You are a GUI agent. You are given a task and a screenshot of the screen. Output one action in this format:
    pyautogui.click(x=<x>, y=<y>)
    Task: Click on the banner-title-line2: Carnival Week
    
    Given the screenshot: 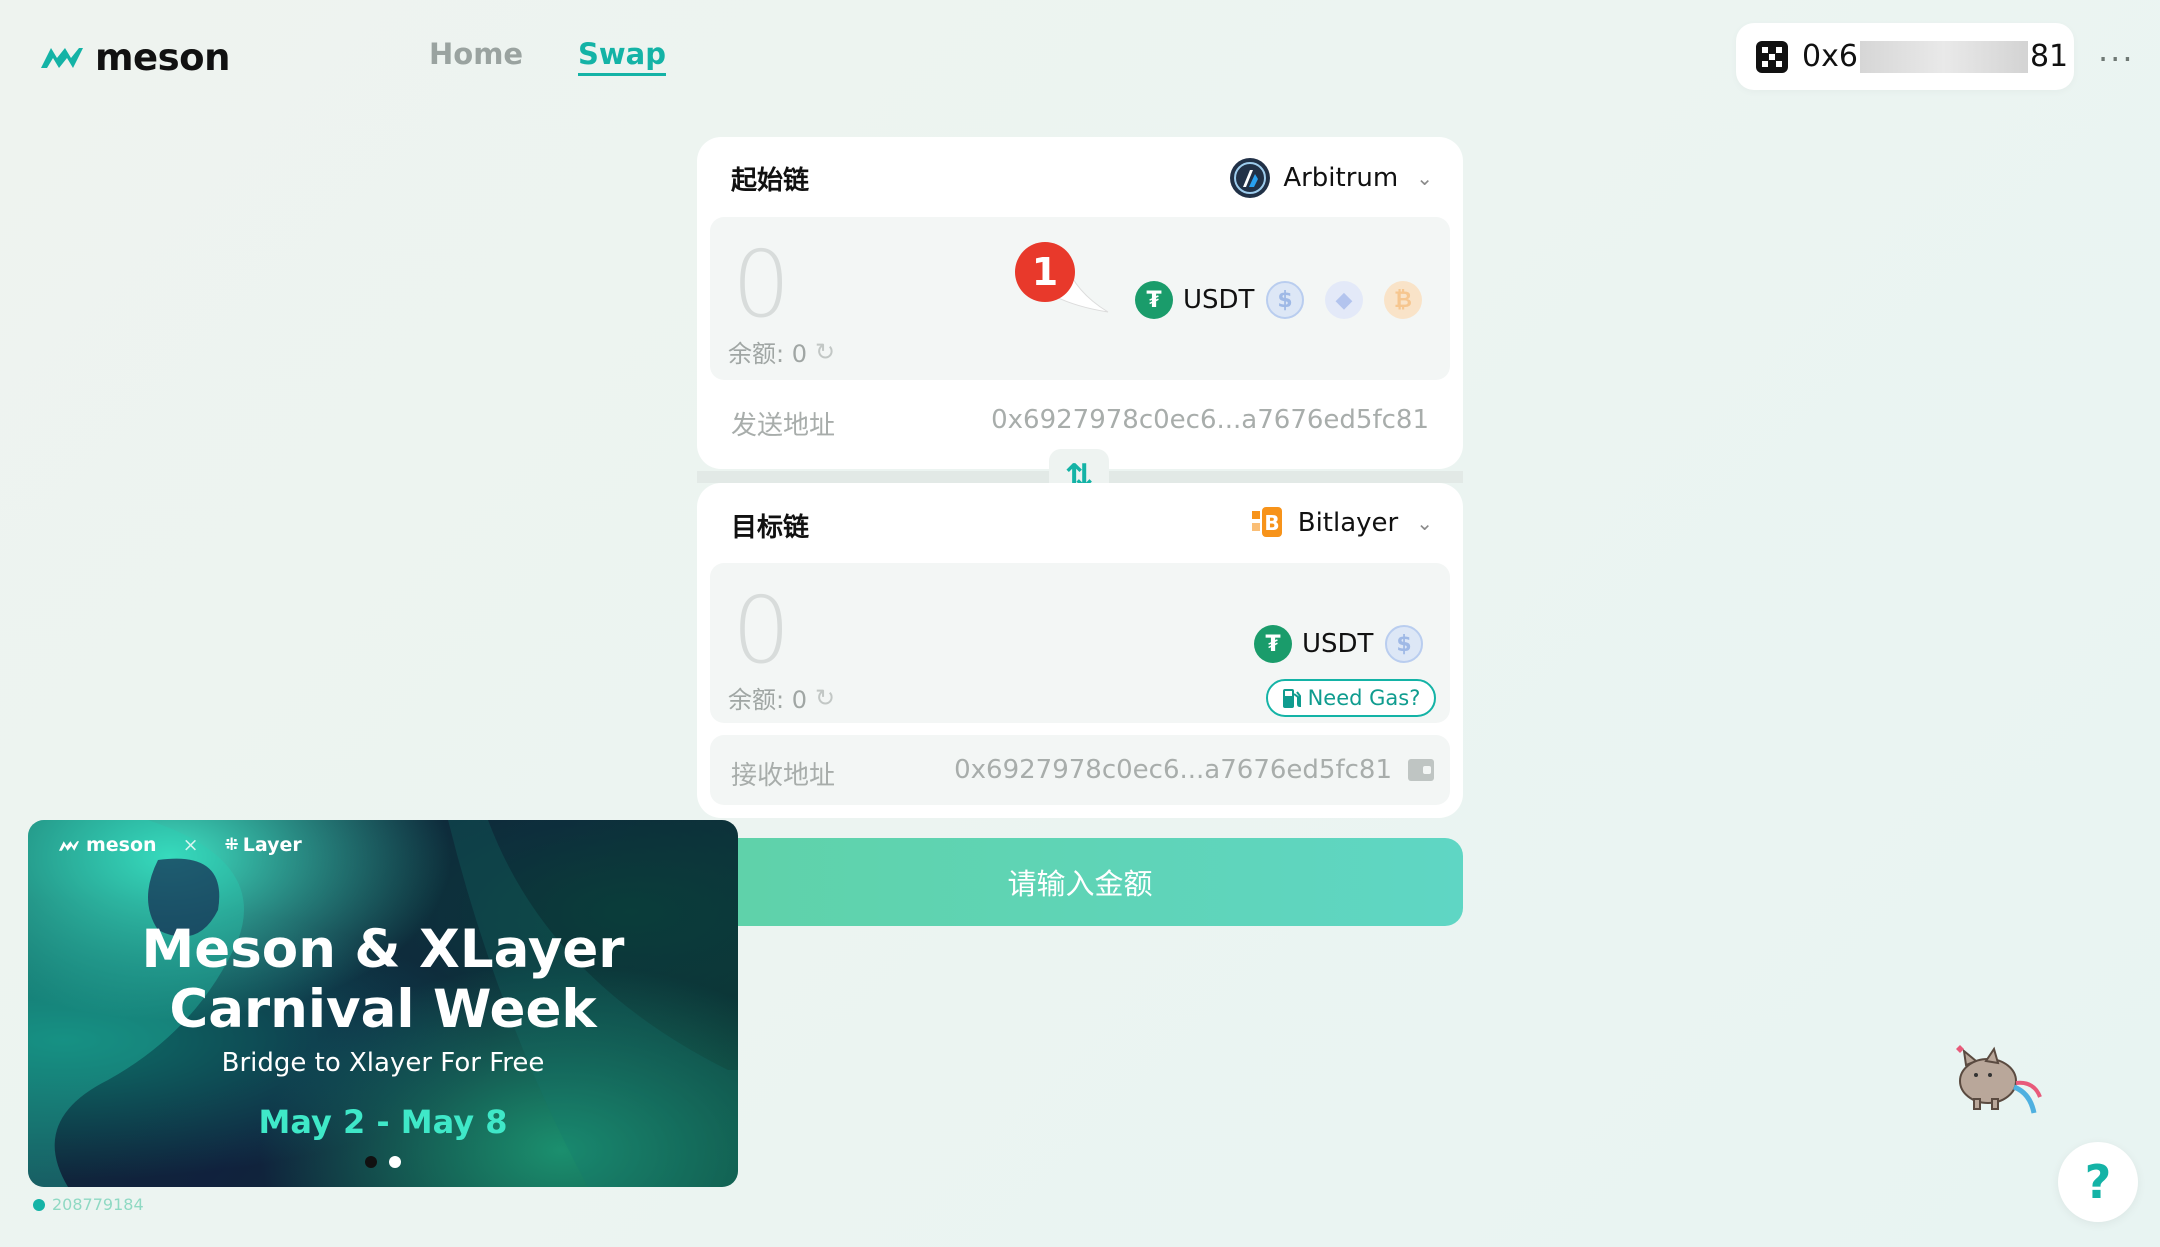 What is the action you would take?
    pyautogui.click(x=383, y=1009)
    